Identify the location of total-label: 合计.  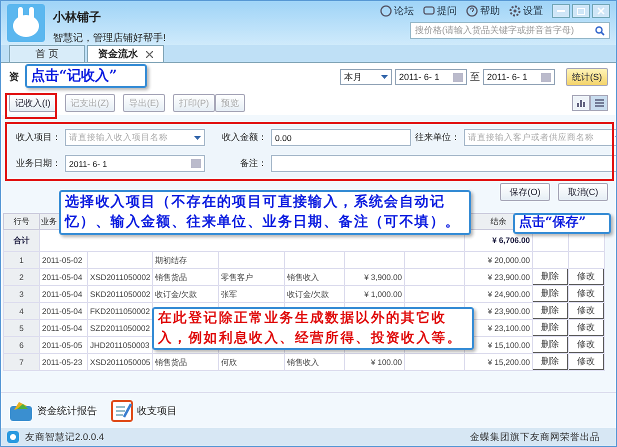
(22, 241).